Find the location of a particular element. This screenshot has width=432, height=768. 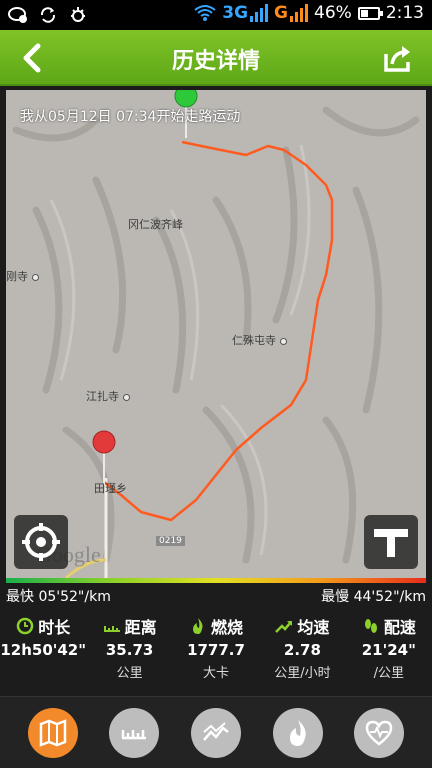

share-button is located at coordinates (398, 58).